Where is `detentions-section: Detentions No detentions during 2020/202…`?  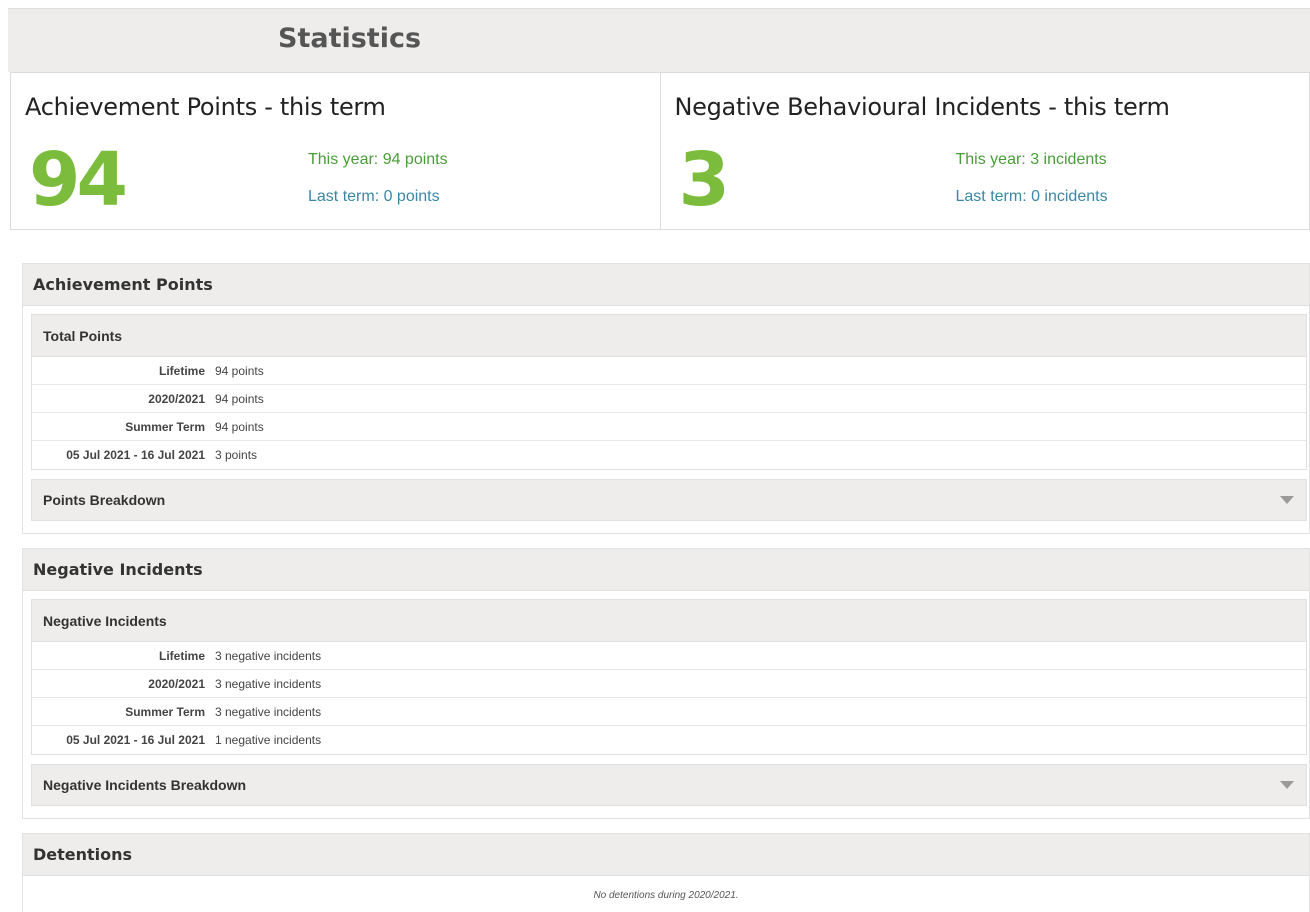
detentions-section: Detentions No detentions during 2020/202… is located at coordinates (666, 872).